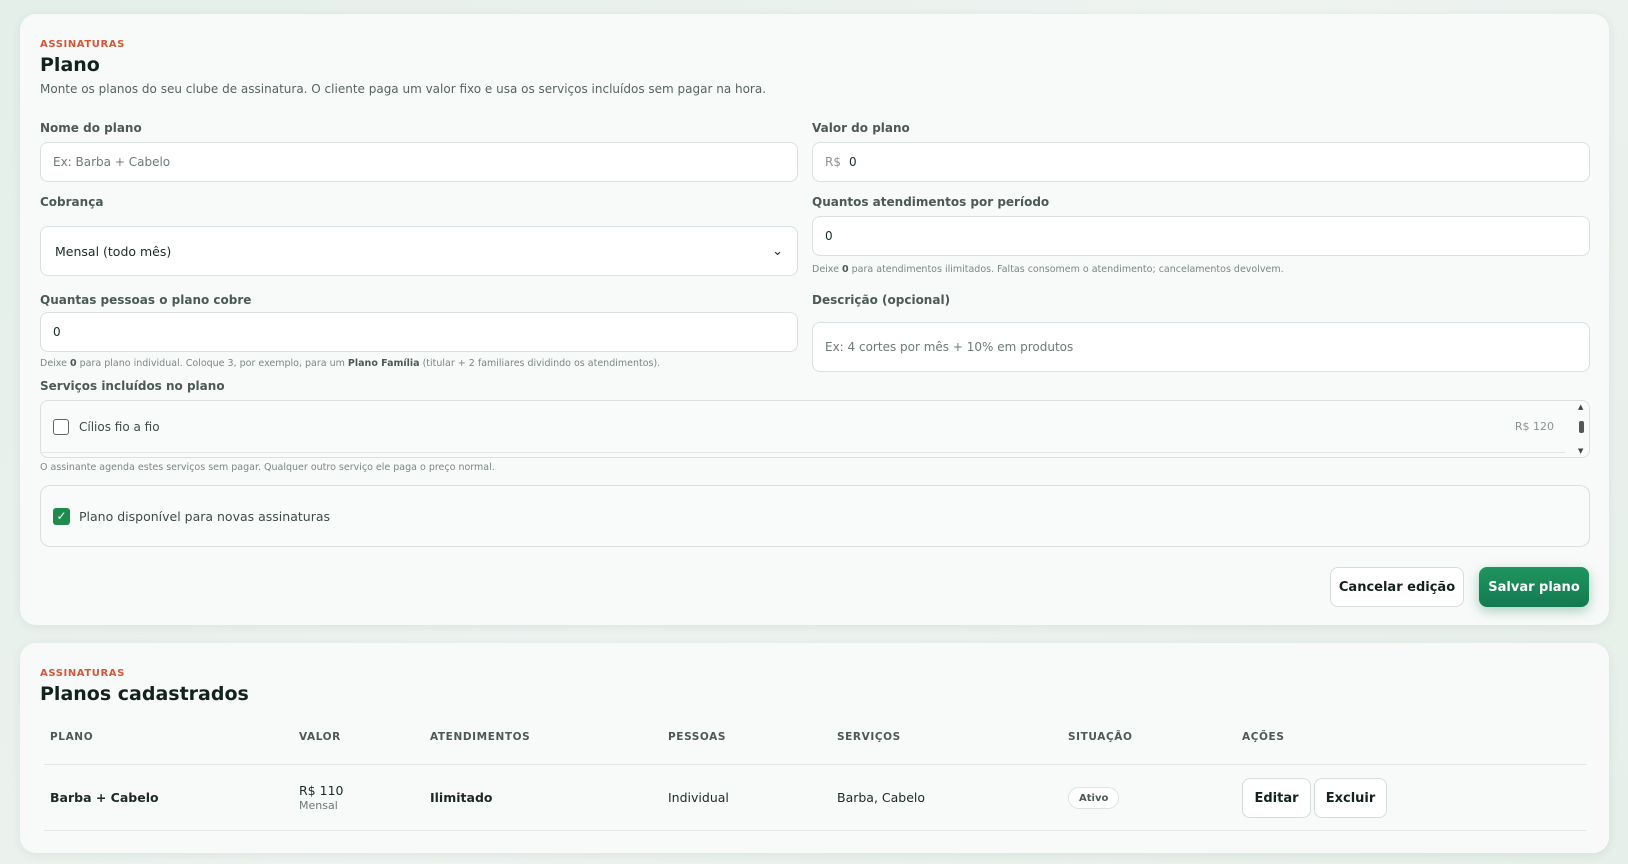  Describe the element at coordinates (480, 737) in the screenshot. I see `col-header-sessions: ATENDIMENTOS` at that location.